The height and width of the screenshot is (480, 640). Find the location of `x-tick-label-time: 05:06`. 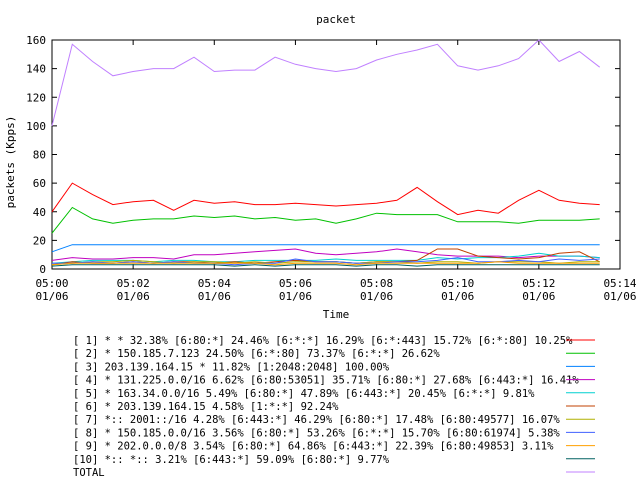

x-tick-label-time: 05:06 is located at coordinates (295, 283).